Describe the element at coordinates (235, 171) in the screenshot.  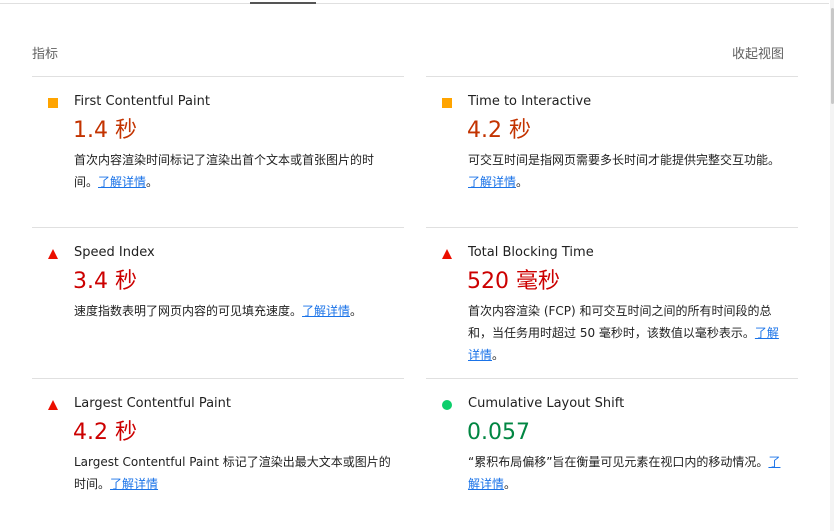
I see `metric-description: 首次内容渲染时间标记了渲染出首个文本或首张图片的时间。了解详情。` at that location.